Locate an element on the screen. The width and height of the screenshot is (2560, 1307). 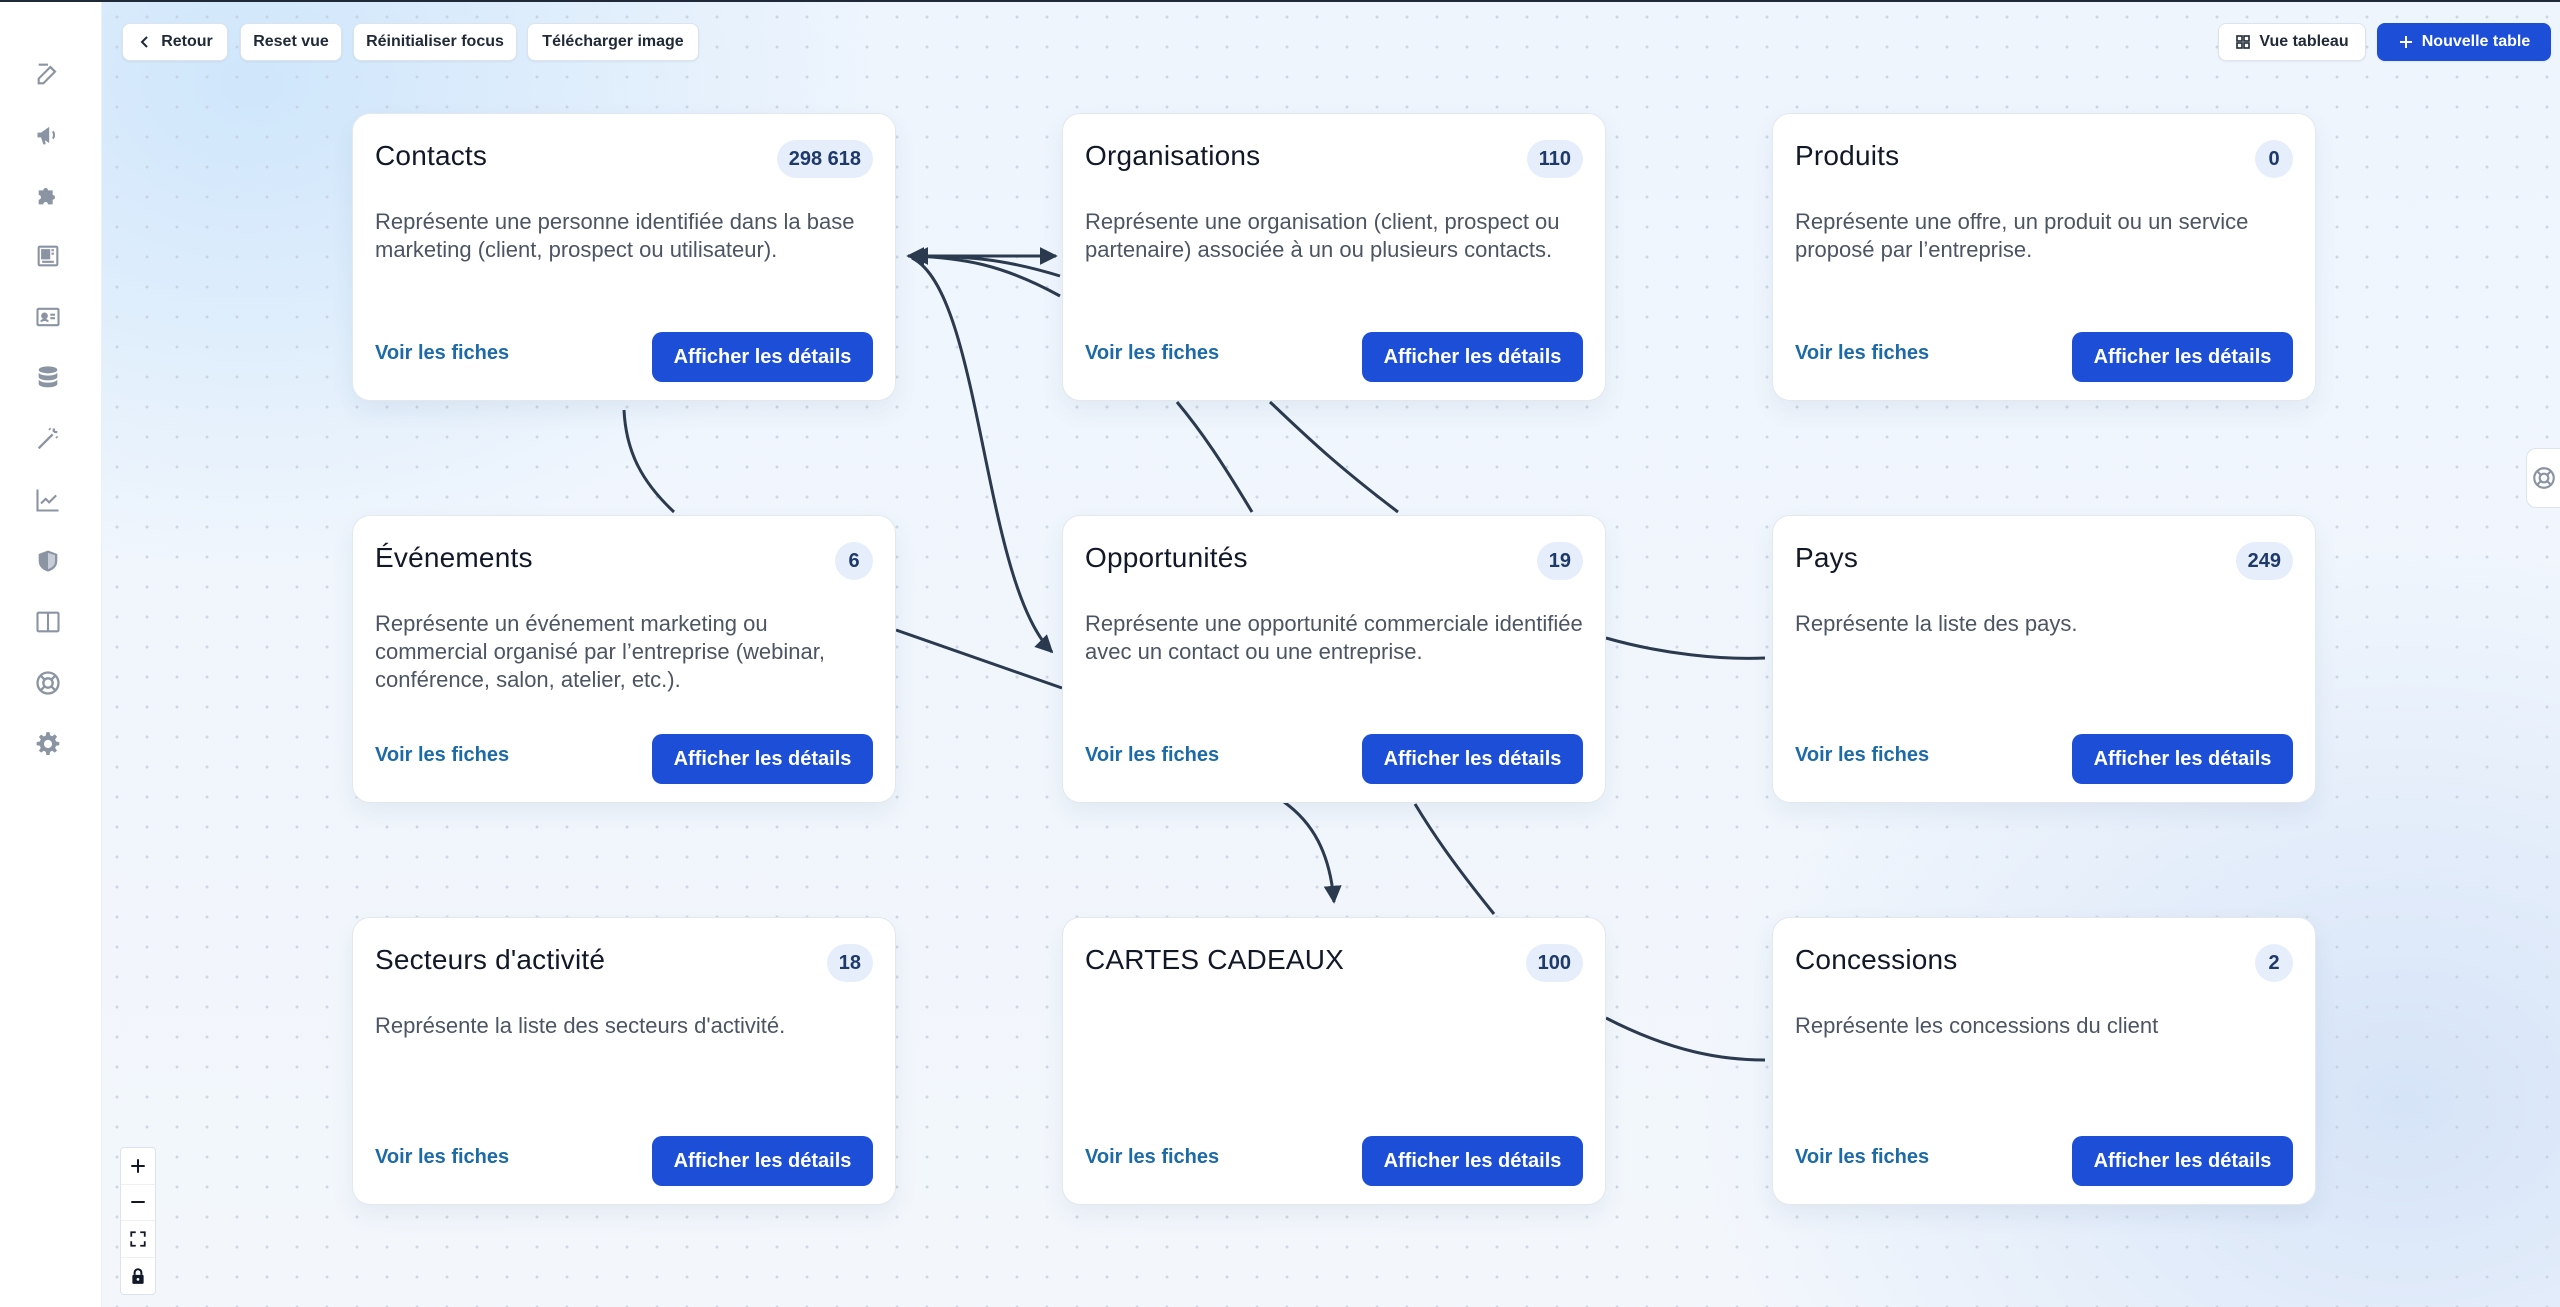
edge-opportunites-concessions-a is located at coordinates (1454, 859).